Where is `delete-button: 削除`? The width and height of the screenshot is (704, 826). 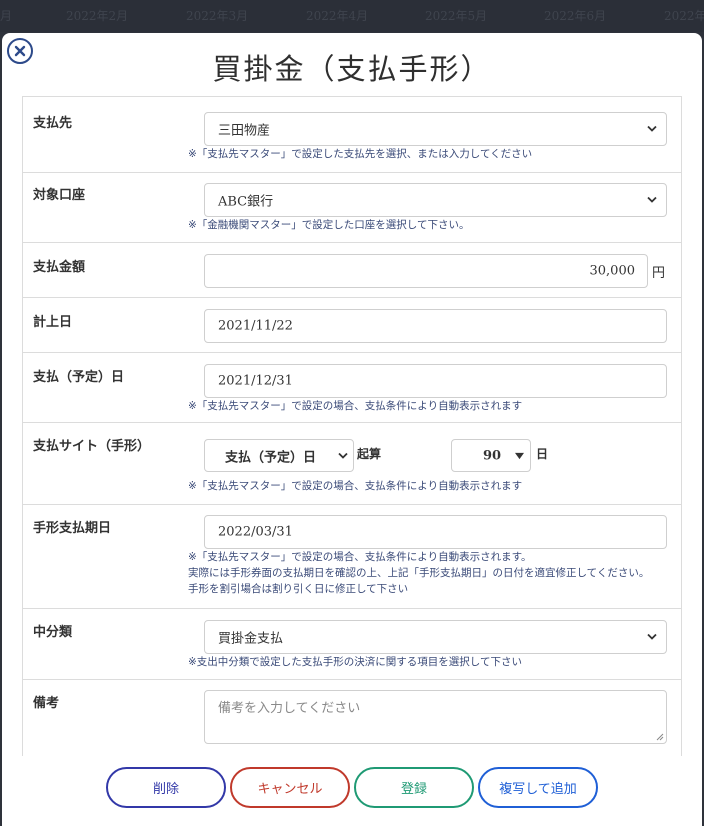 delete-button: 削除 is located at coordinates (166, 787).